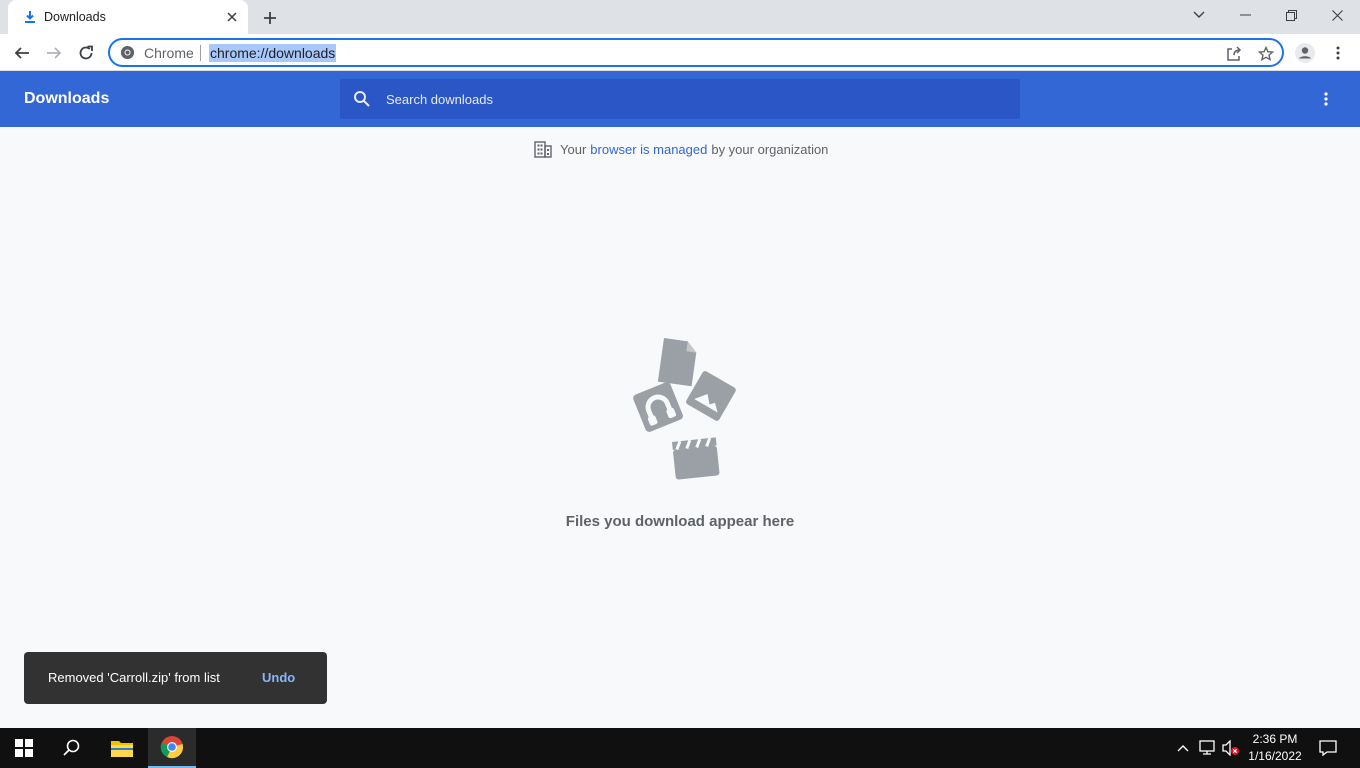  Describe the element at coordinates (273, 53) in the screenshot. I see `url-text: chrome://downloads` at that location.